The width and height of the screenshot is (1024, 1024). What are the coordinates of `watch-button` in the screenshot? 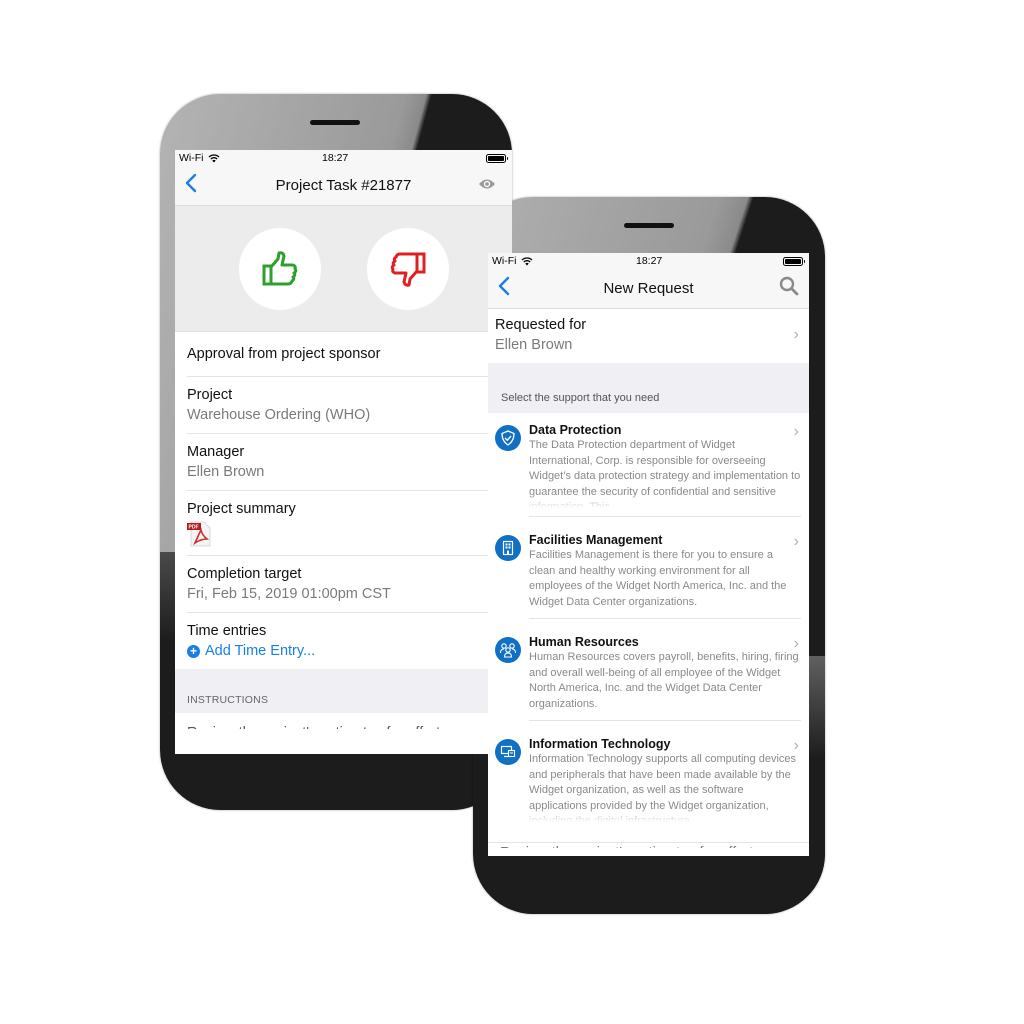 It's located at (487, 186).